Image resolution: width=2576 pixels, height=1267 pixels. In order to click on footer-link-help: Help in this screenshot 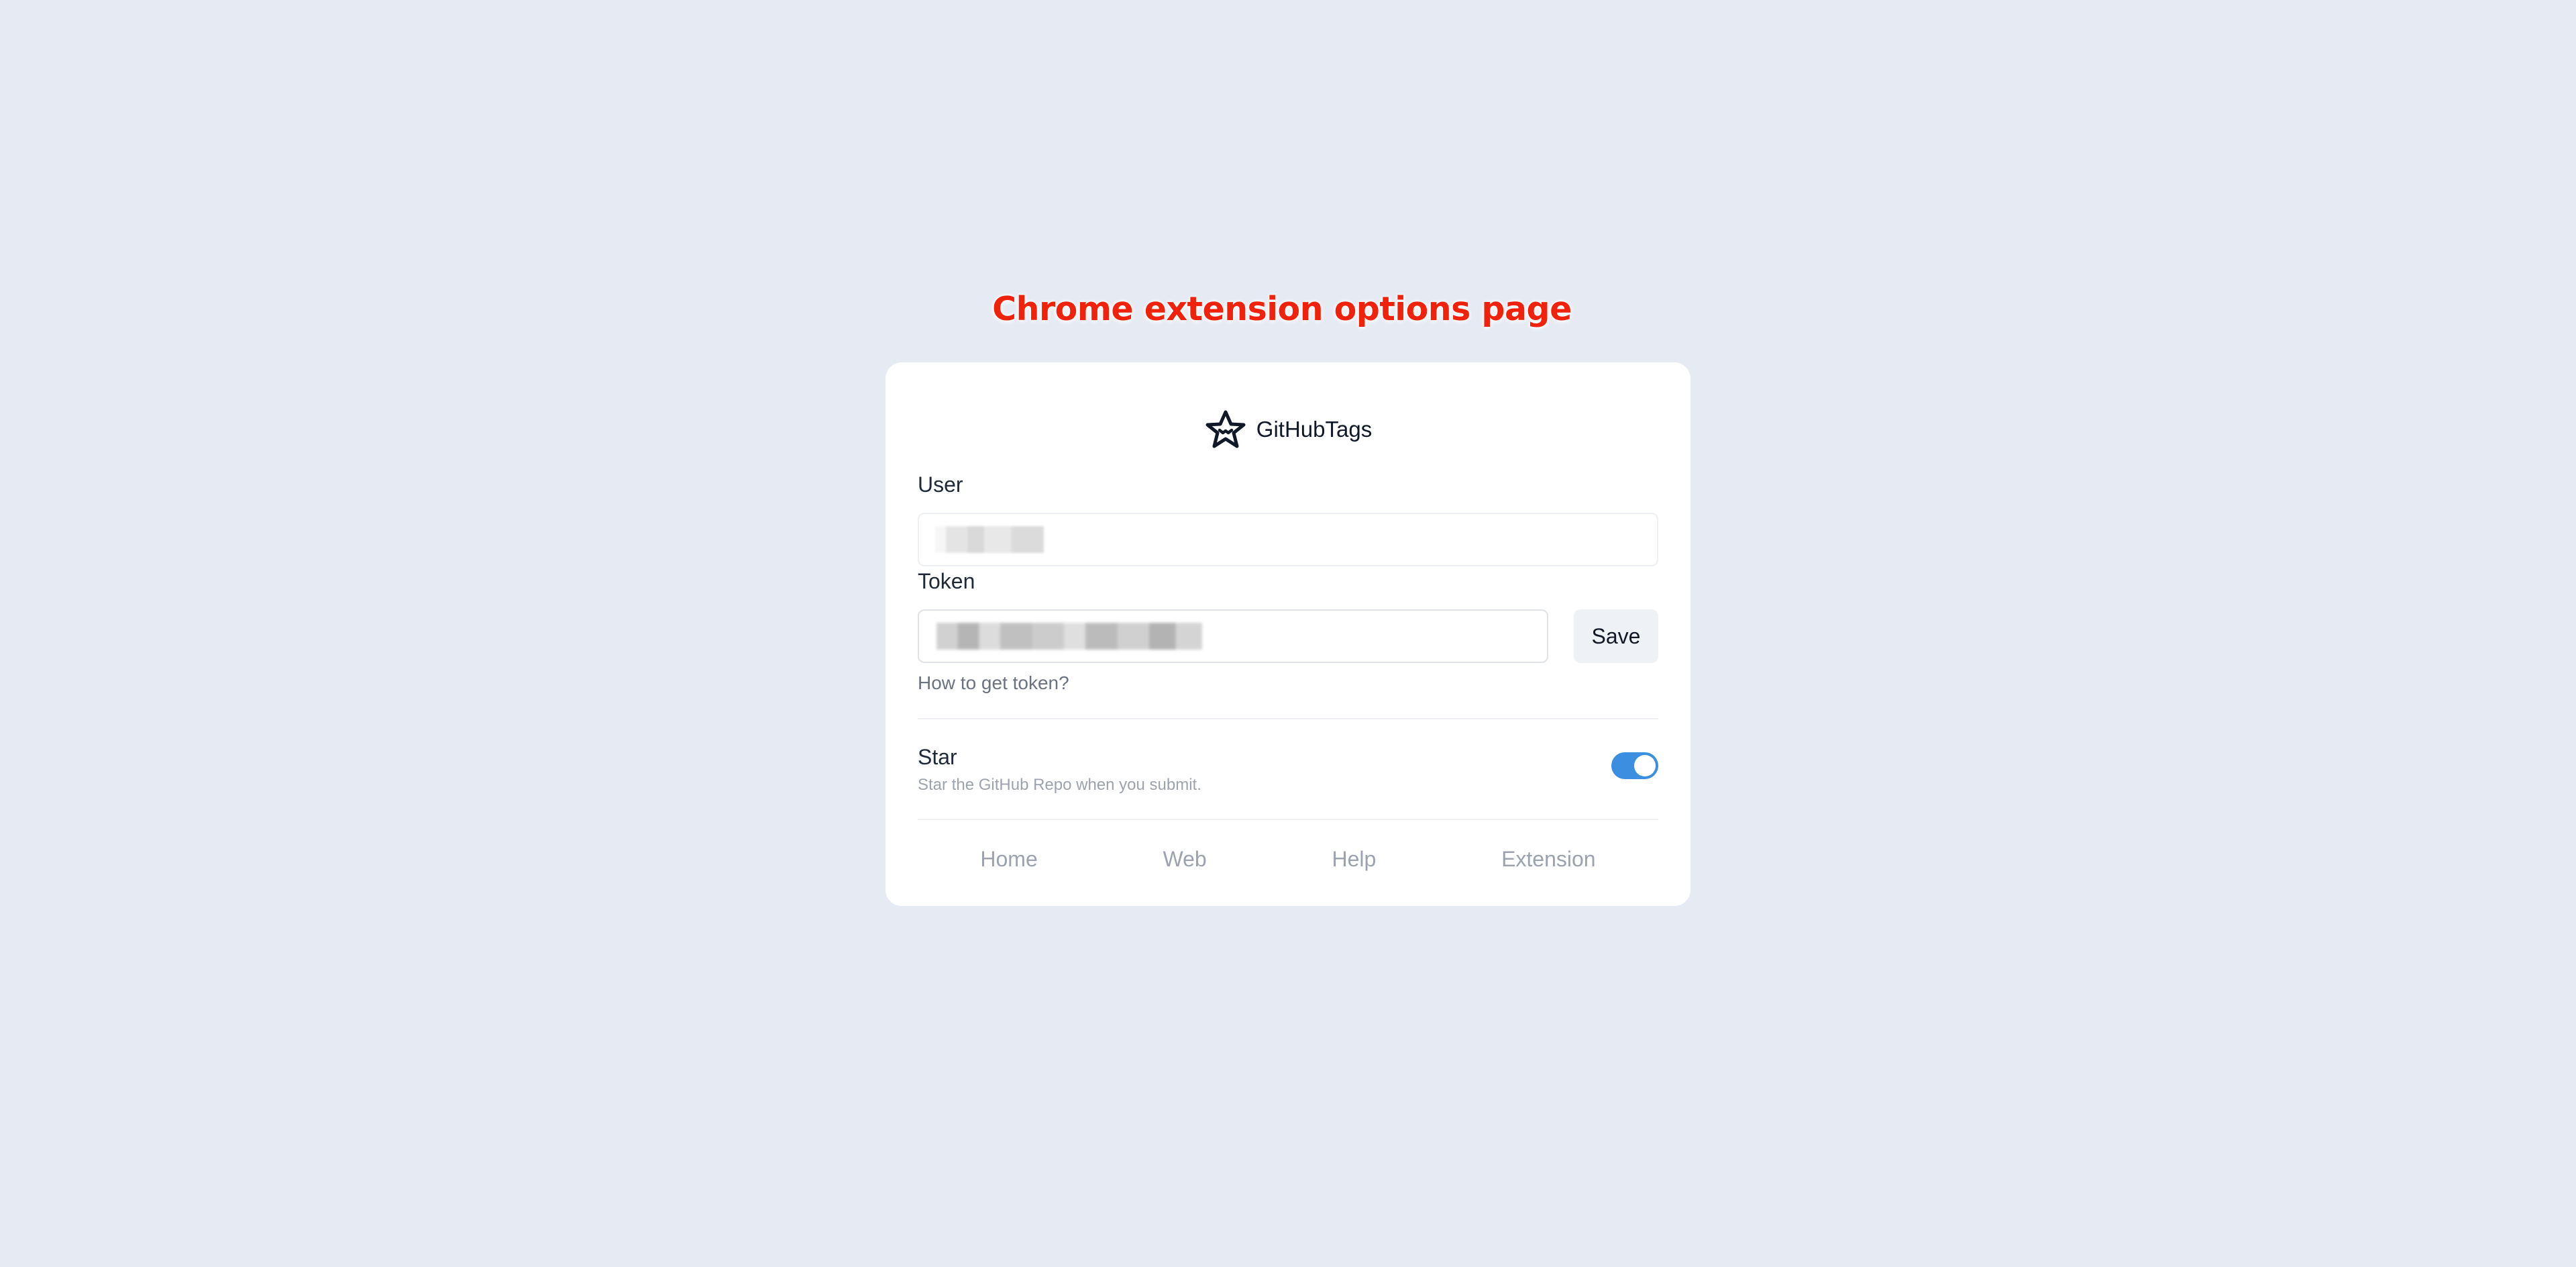, I will do `click(1354, 859)`.